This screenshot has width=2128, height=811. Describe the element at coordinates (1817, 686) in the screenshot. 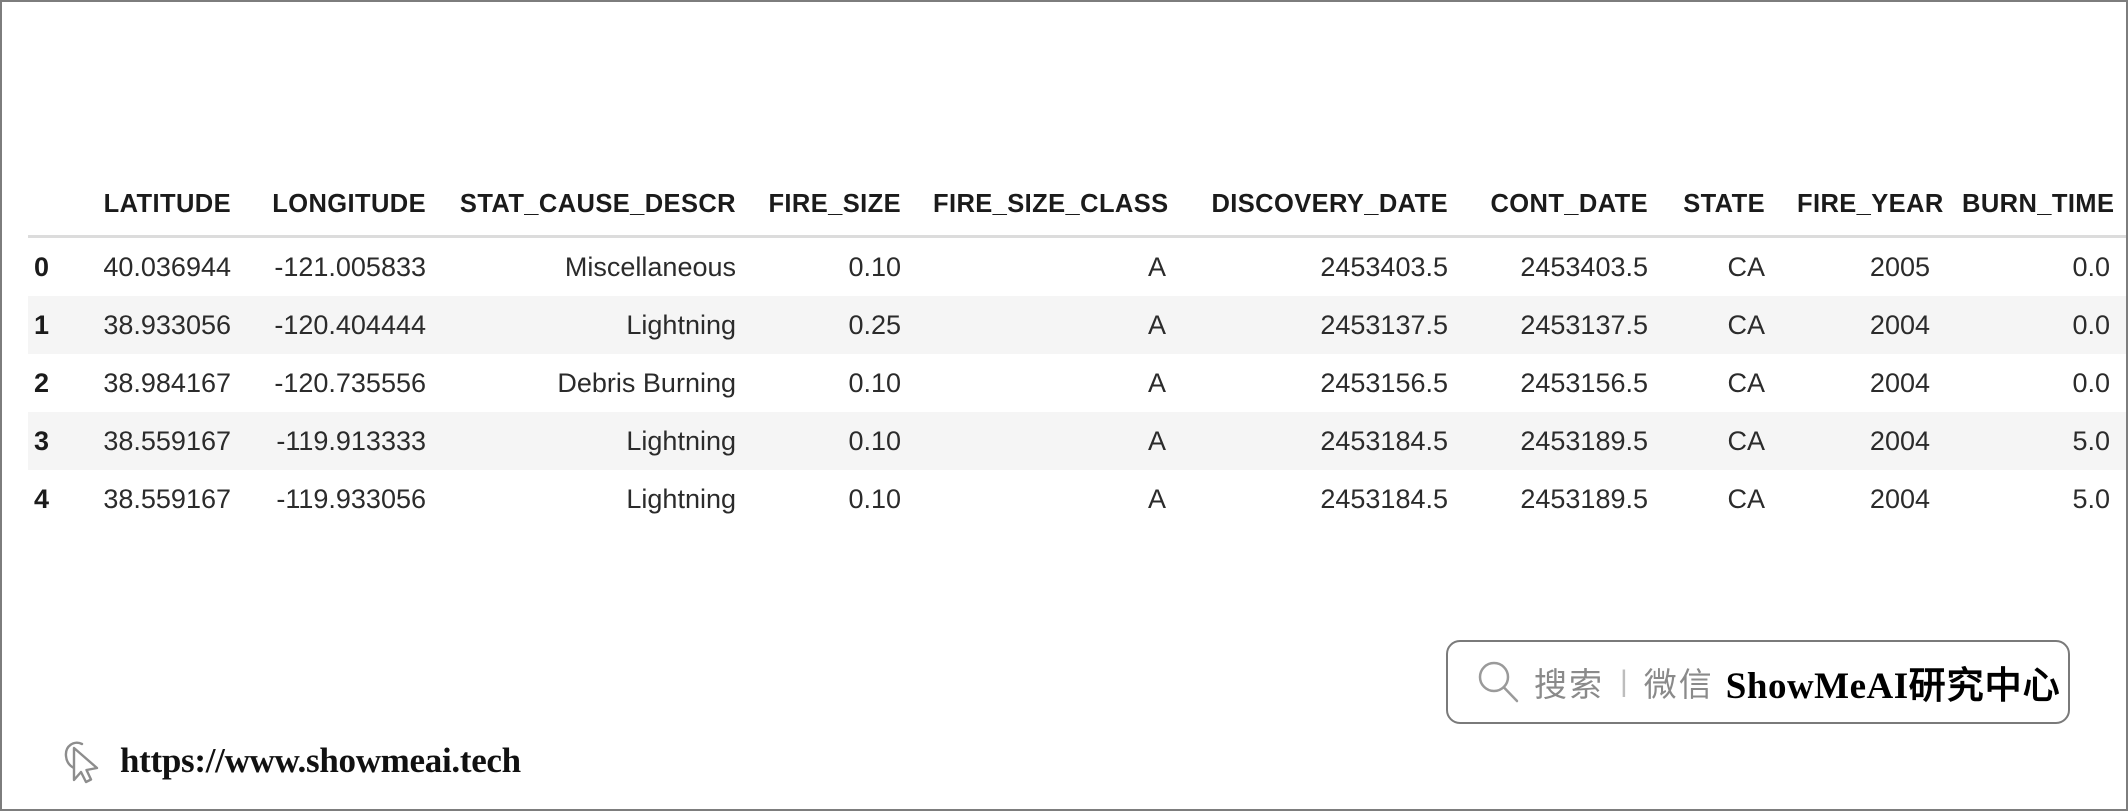

I see `watermark-brand-en: ShowMeAI` at that location.